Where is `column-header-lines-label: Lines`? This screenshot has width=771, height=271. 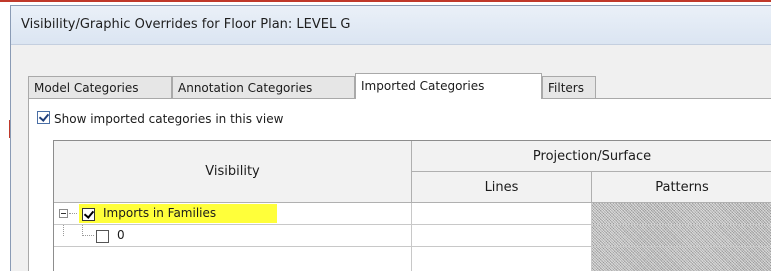
column-header-lines-label: Lines is located at coordinates (501, 187).